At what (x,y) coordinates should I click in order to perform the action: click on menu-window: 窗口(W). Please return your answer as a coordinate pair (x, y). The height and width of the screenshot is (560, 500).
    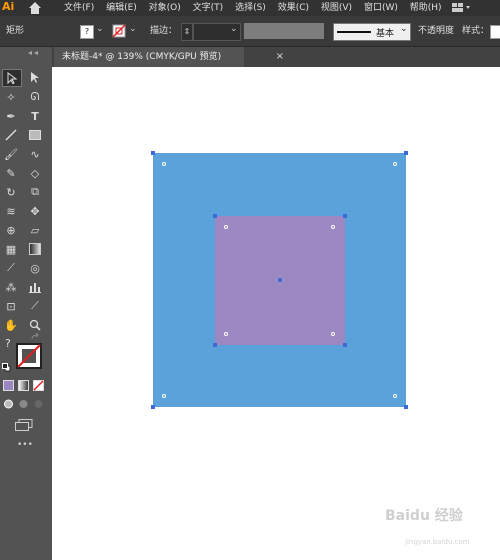
    Looking at the image, I should click on (381, 8).